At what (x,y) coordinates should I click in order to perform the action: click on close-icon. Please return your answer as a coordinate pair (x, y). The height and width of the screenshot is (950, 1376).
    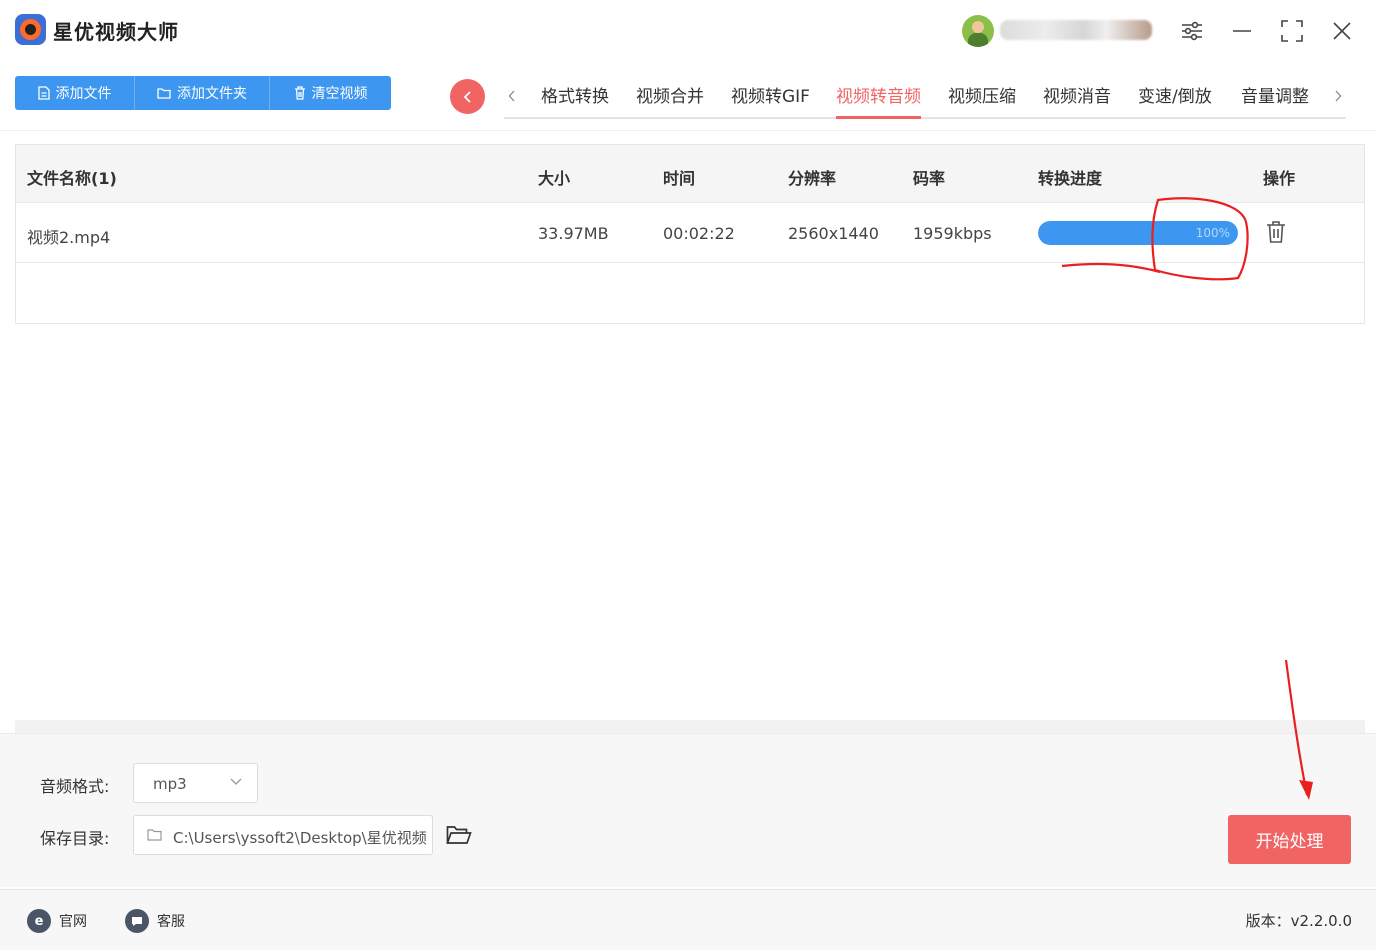
    Looking at the image, I should click on (1342, 31).